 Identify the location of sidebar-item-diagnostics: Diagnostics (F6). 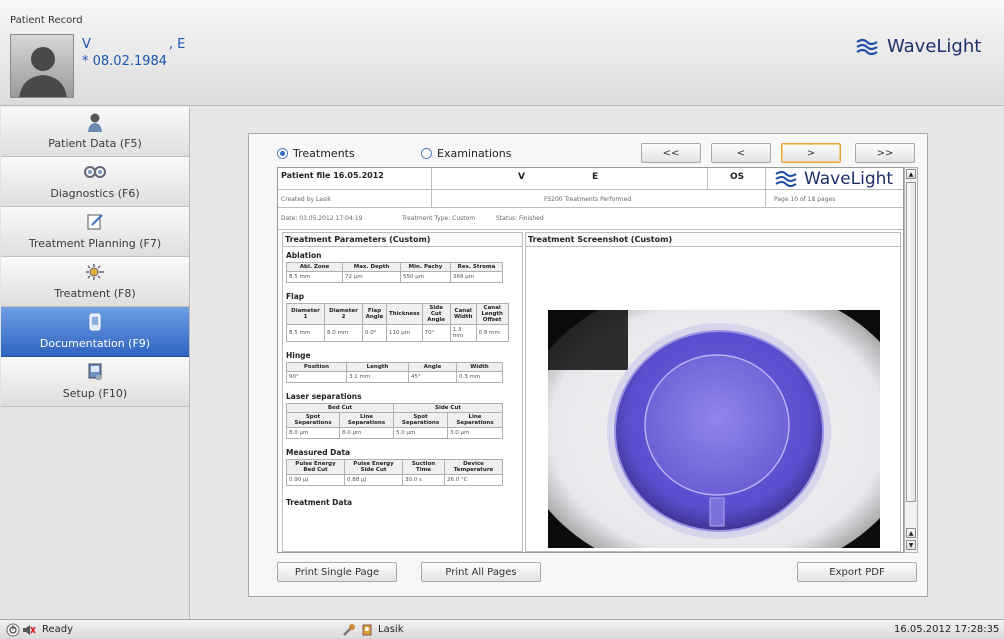
(95, 182).